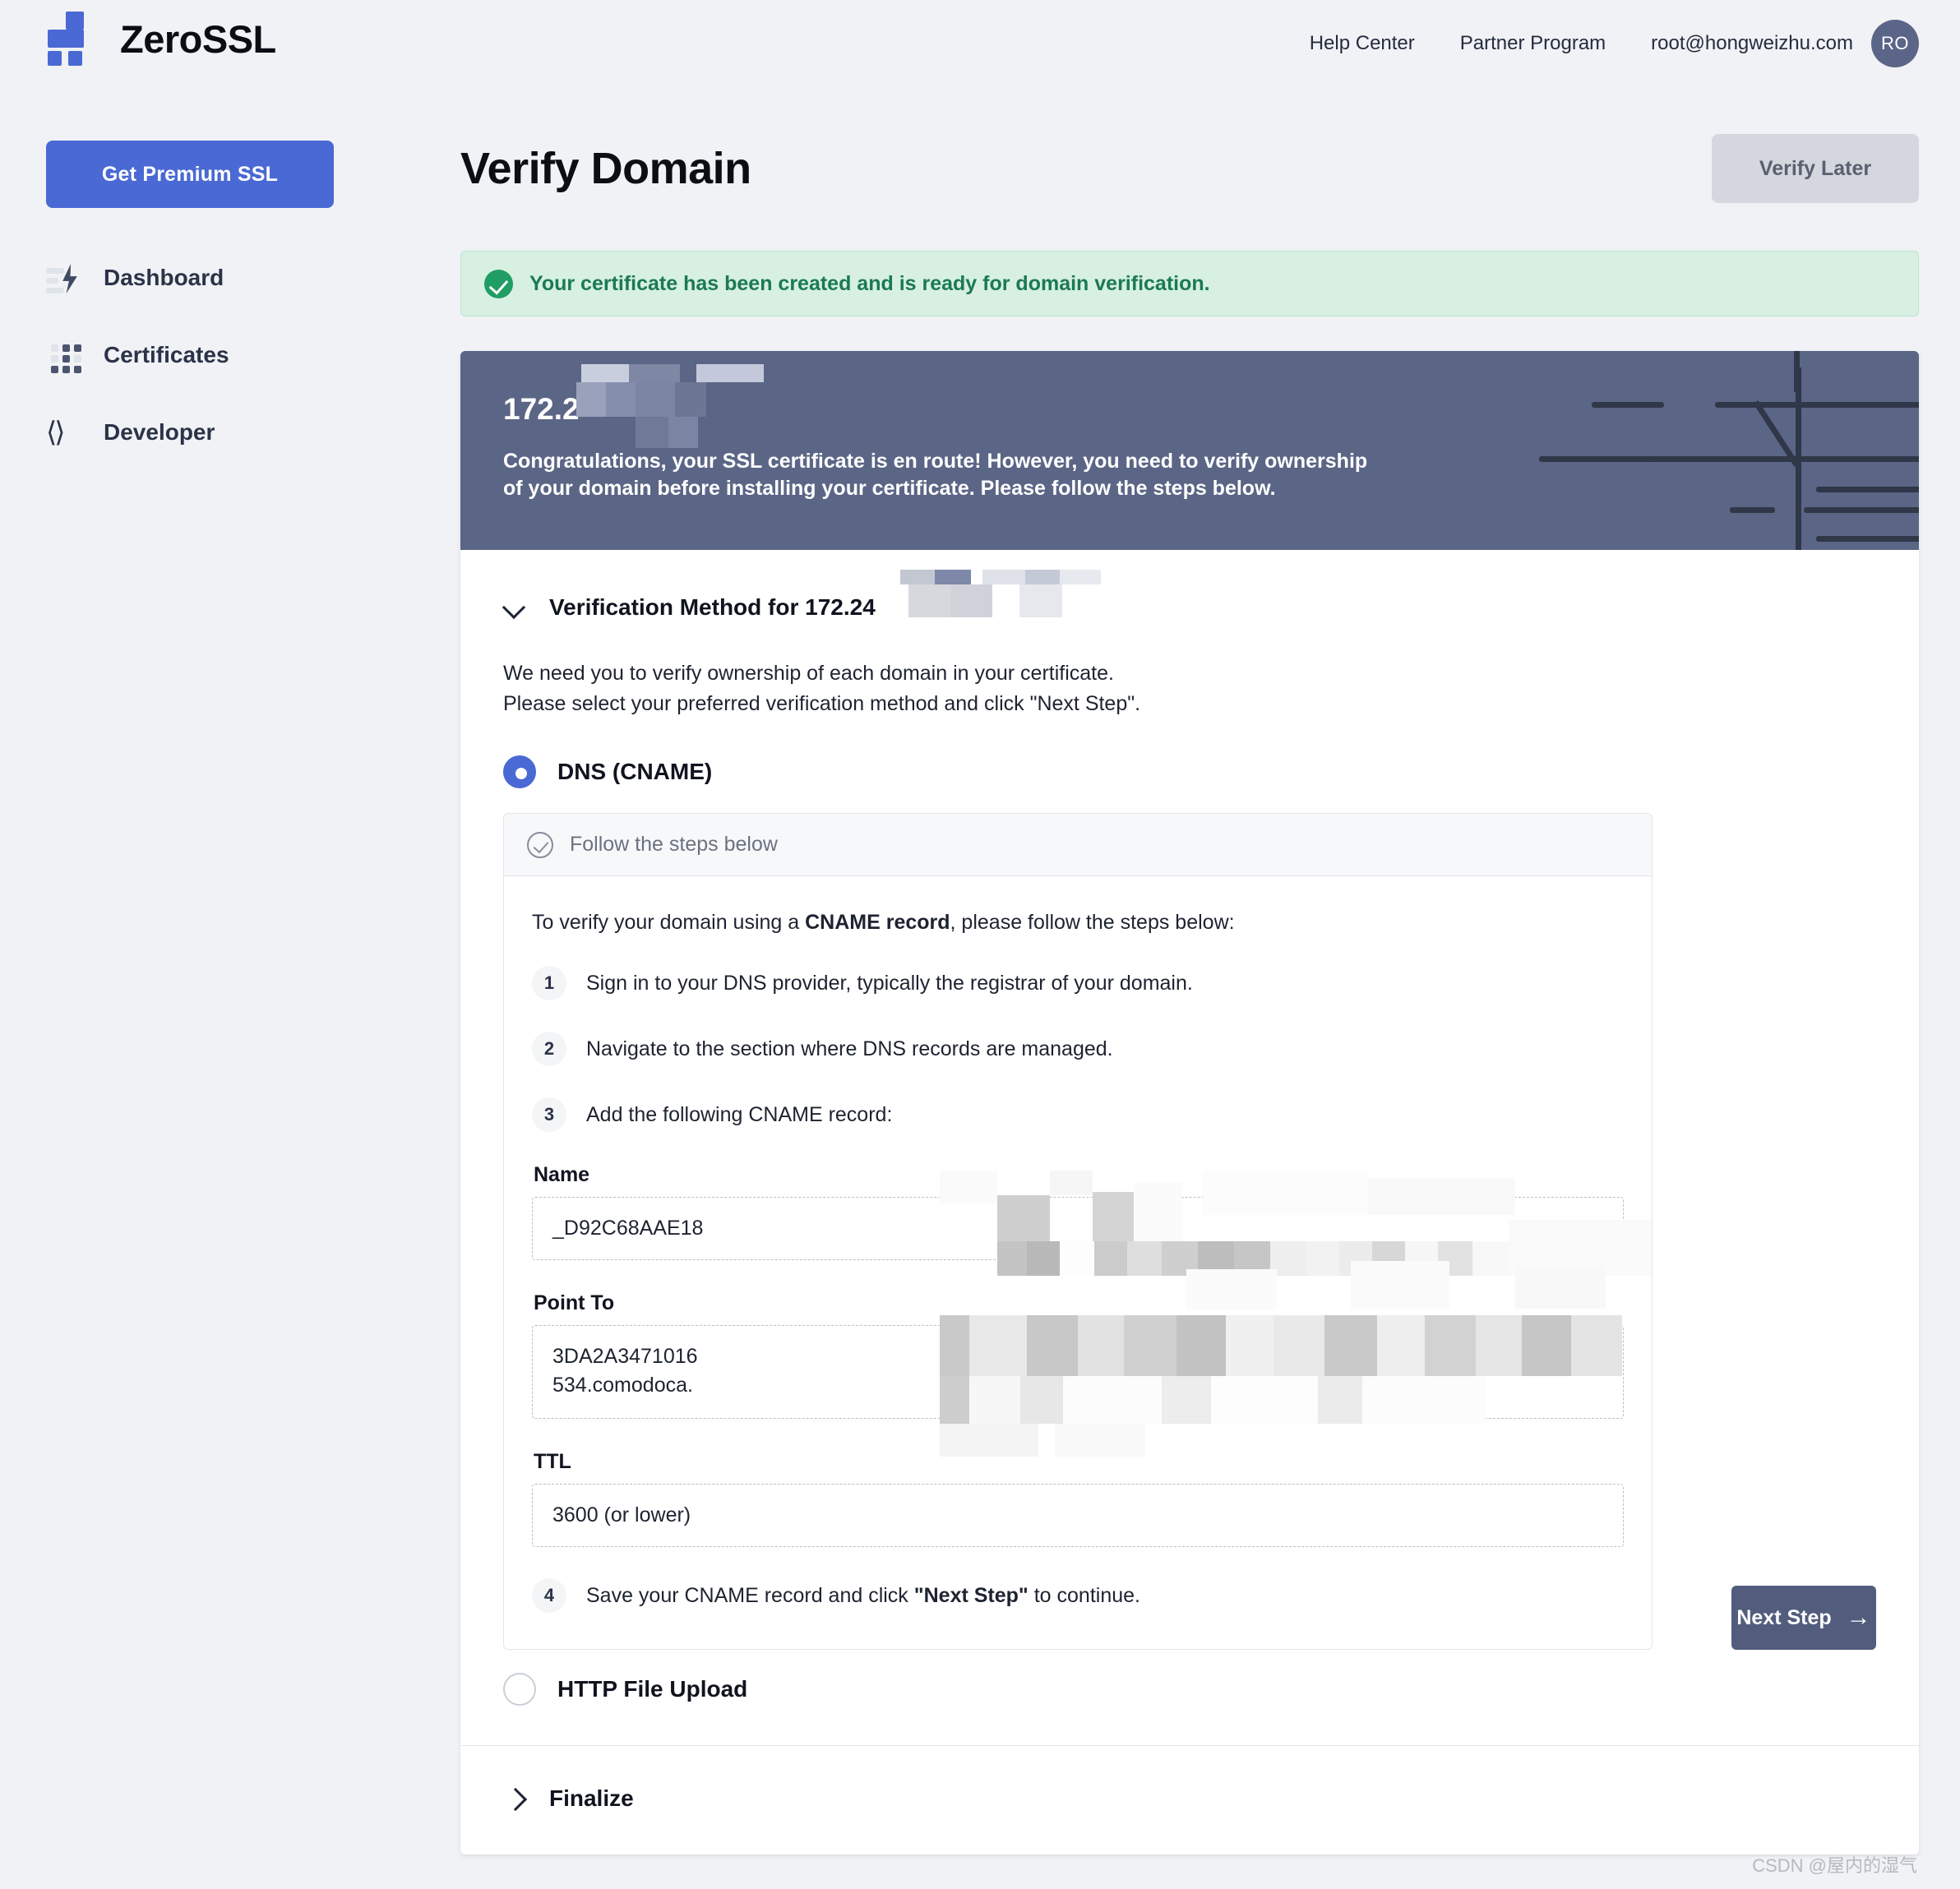 The width and height of the screenshot is (1960, 1889). What do you see at coordinates (674, 844) in the screenshot?
I see `steps-box-header-label: Follow the steps below` at bounding box center [674, 844].